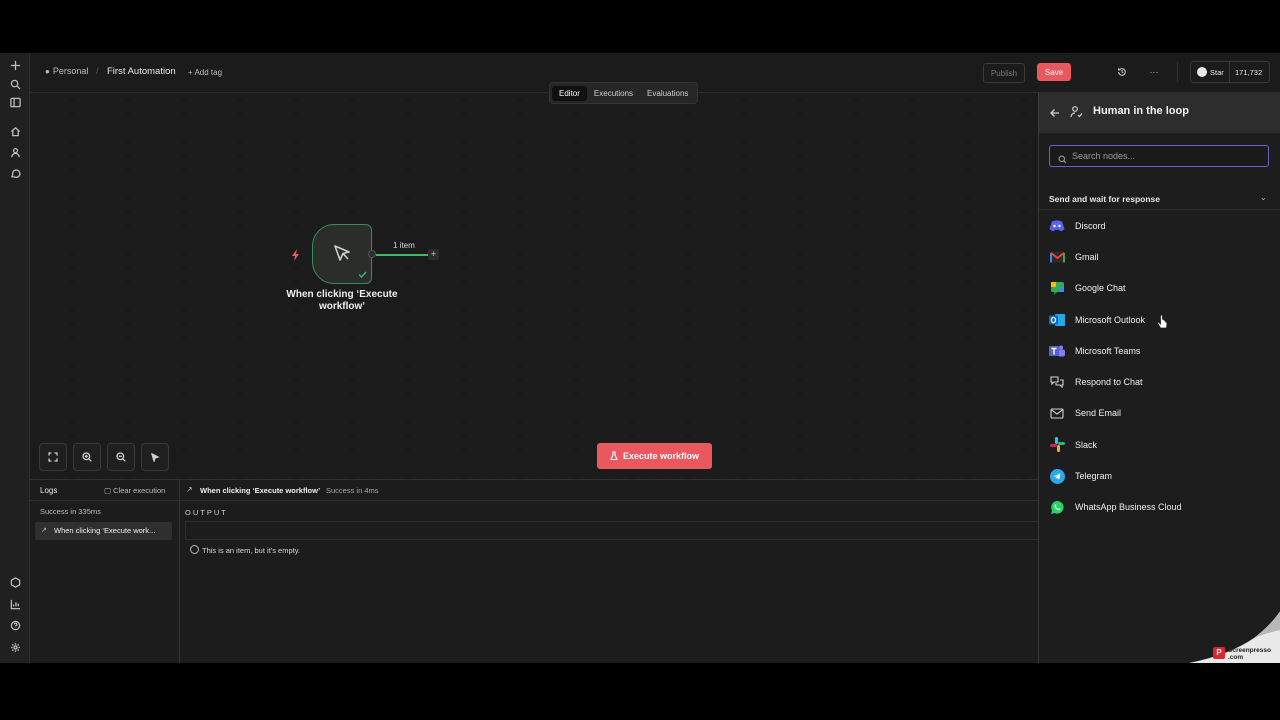 The height and width of the screenshot is (720, 1280). I want to click on success-check-icon, so click(362, 274).